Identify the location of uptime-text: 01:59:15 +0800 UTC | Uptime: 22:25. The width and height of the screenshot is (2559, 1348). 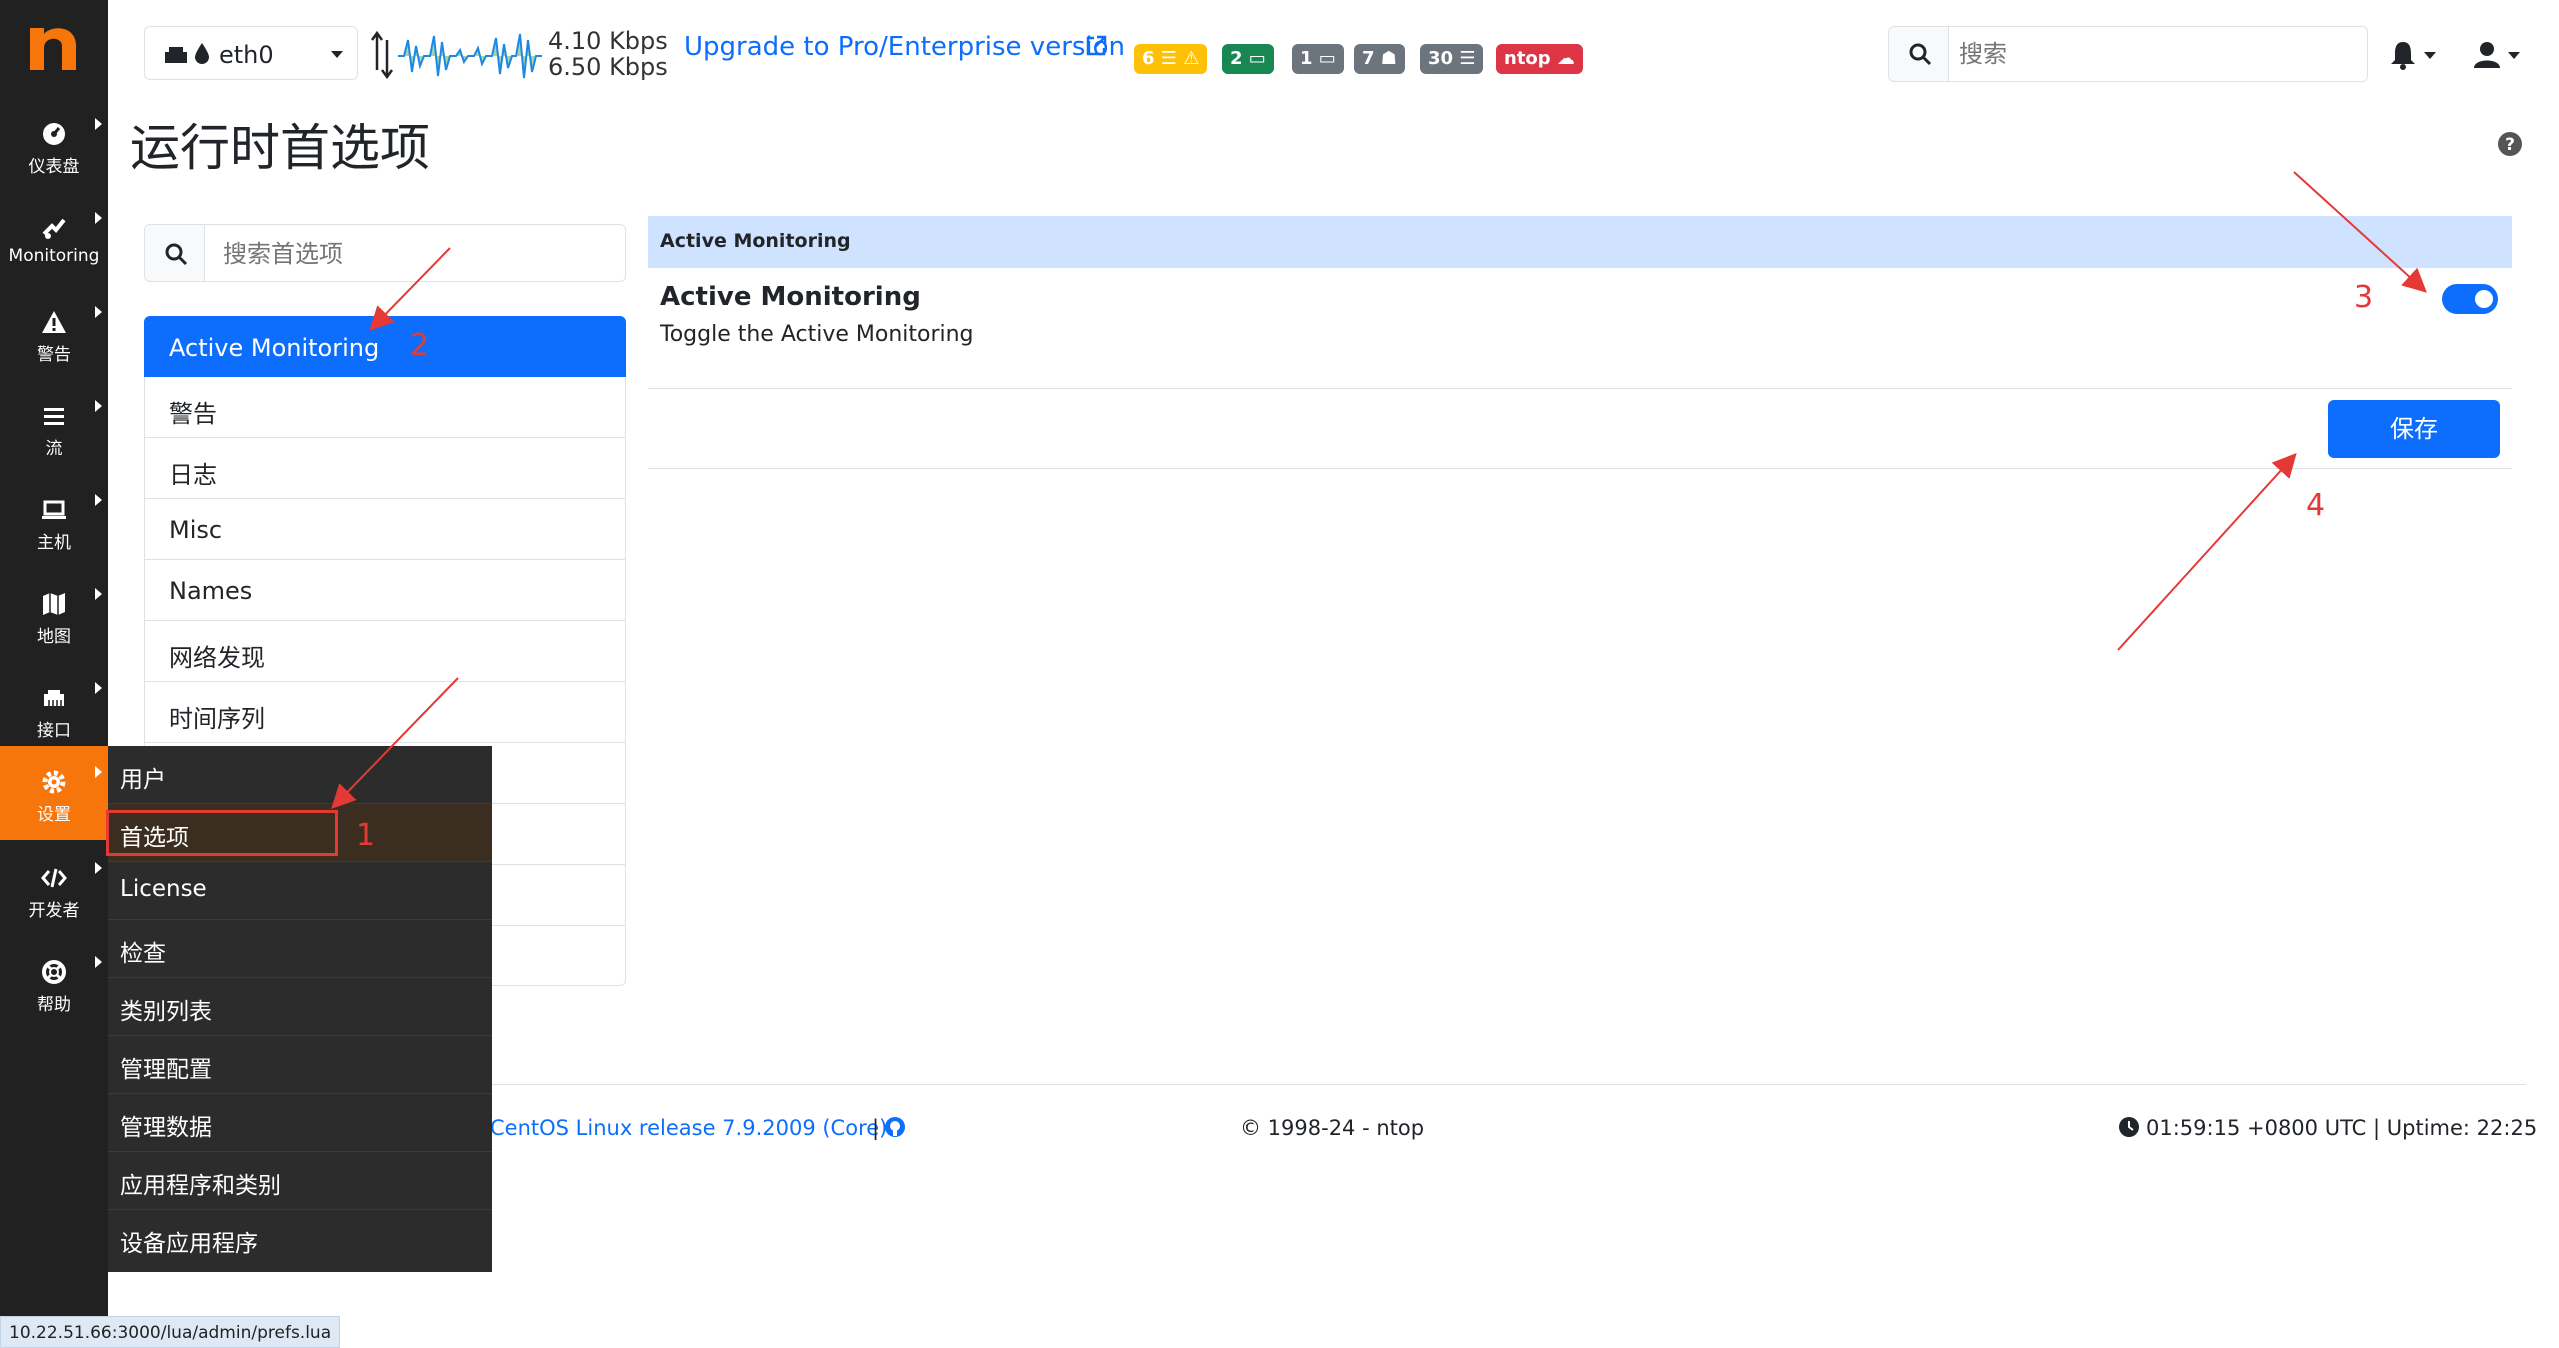
(2342, 1128).